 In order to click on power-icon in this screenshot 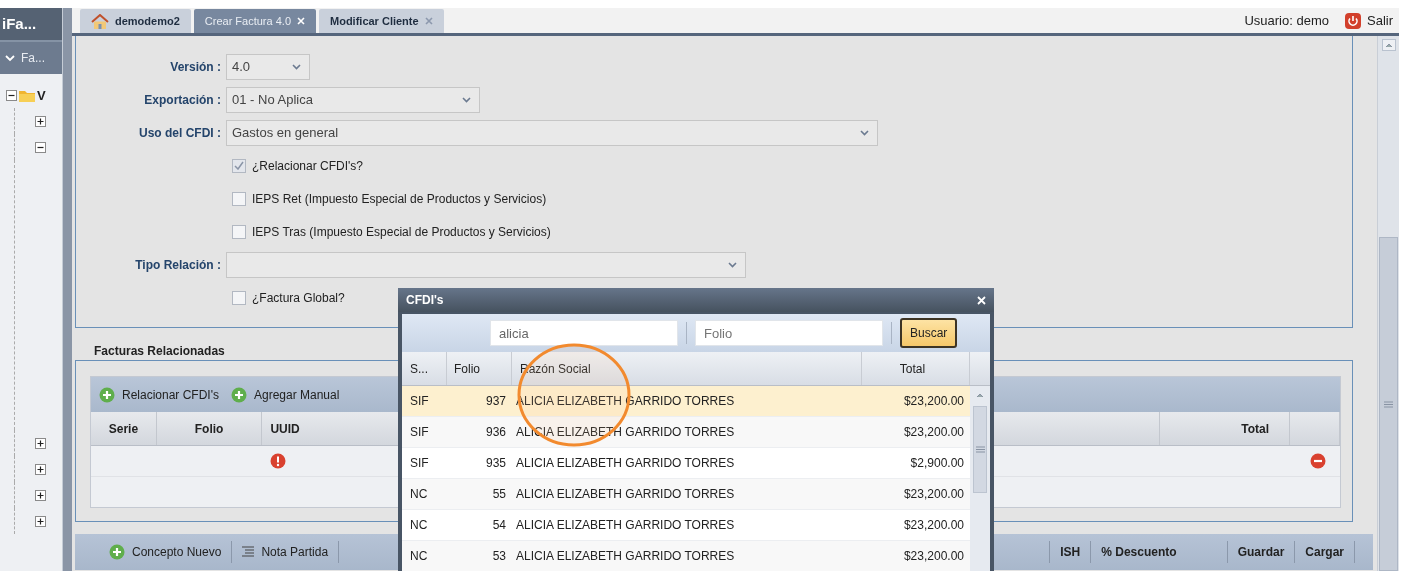, I will do `click(1353, 20)`.